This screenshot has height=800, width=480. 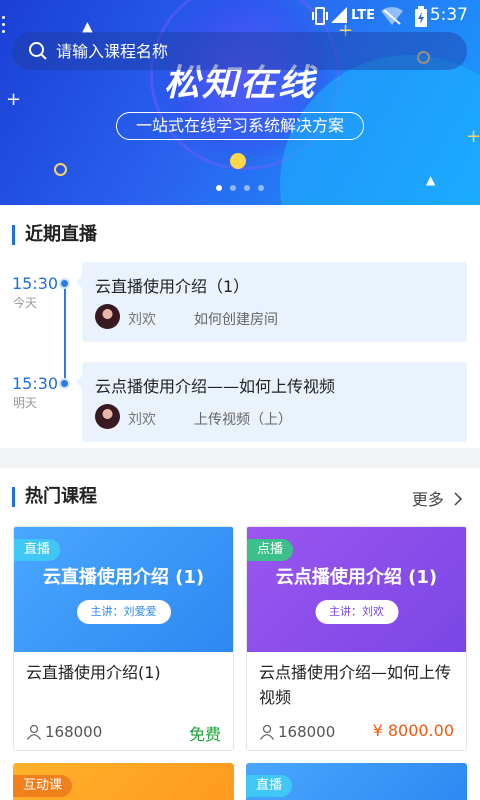 What do you see at coordinates (240, 188) in the screenshot?
I see `carousel-indicators` at bounding box center [240, 188].